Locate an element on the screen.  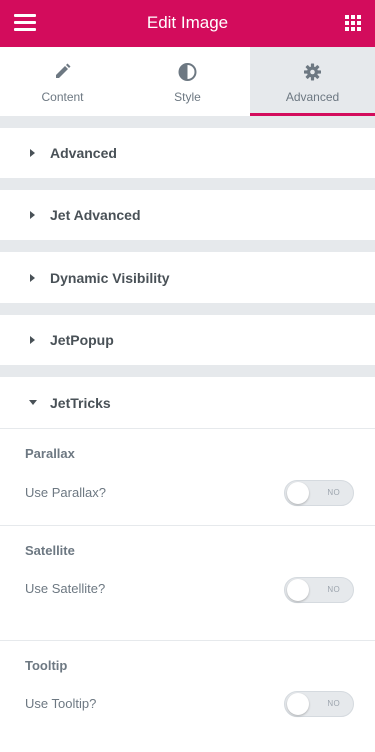
use-parallax-label: Use Parallax? is located at coordinates (65, 492).